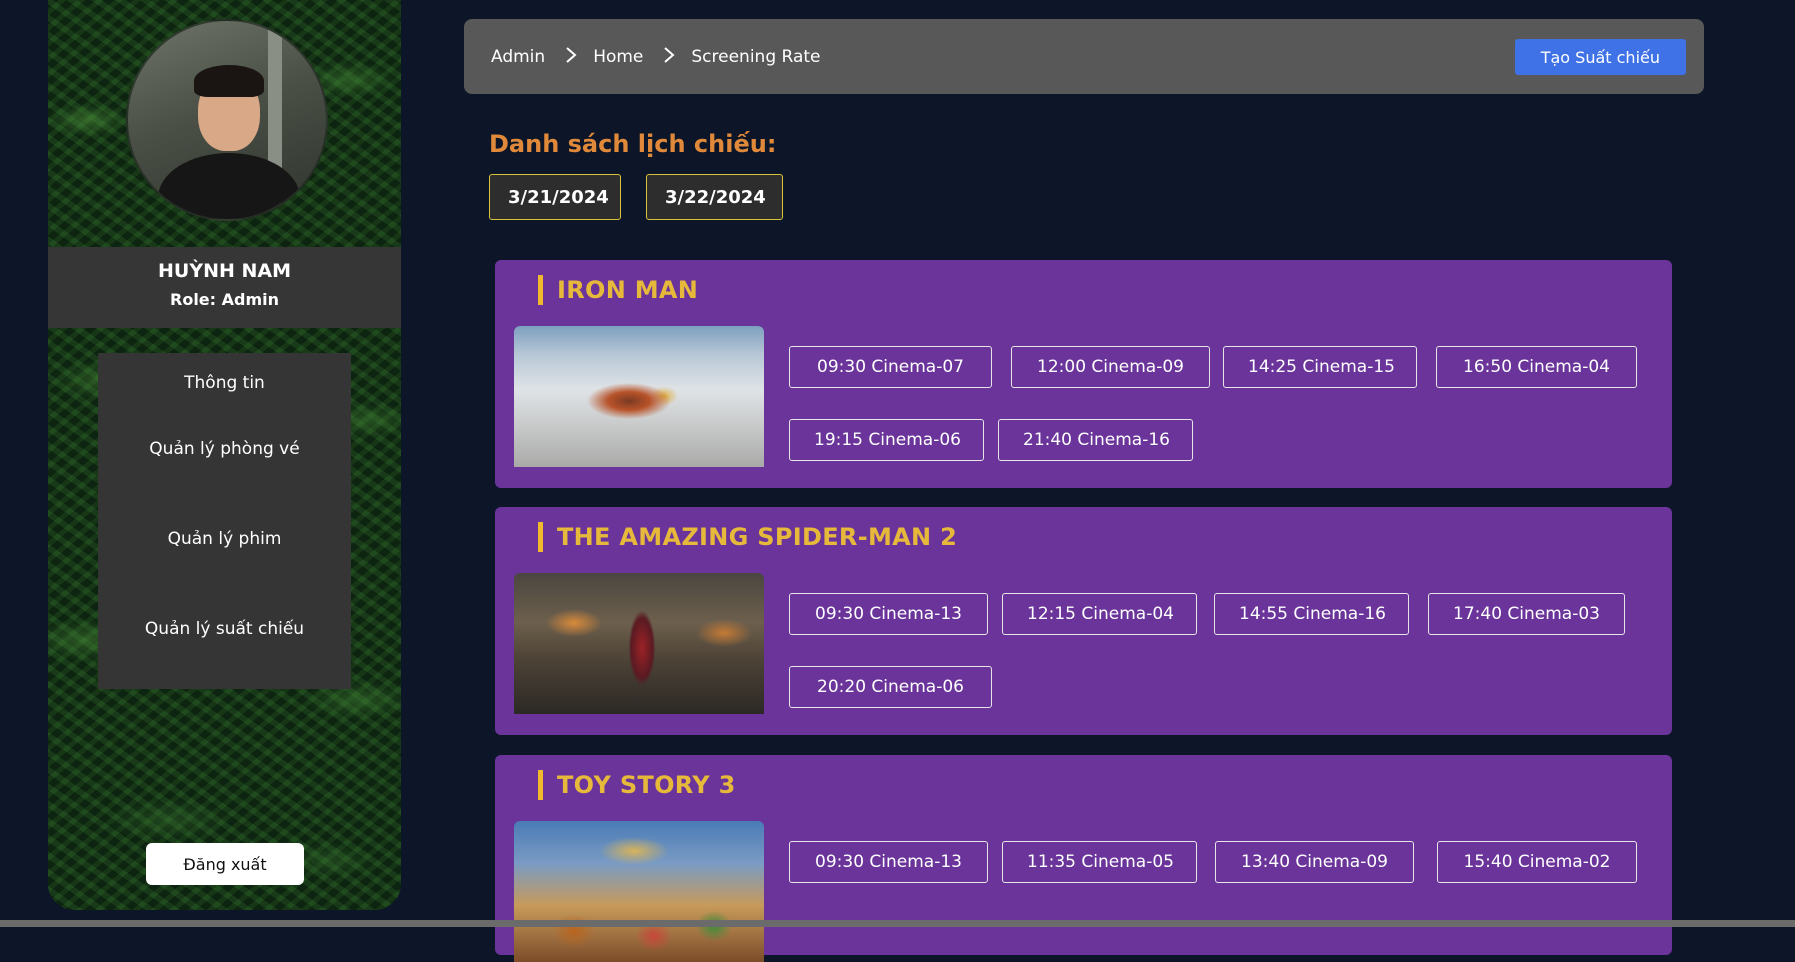  I want to click on breadcrumb-home: Home, so click(618, 57).